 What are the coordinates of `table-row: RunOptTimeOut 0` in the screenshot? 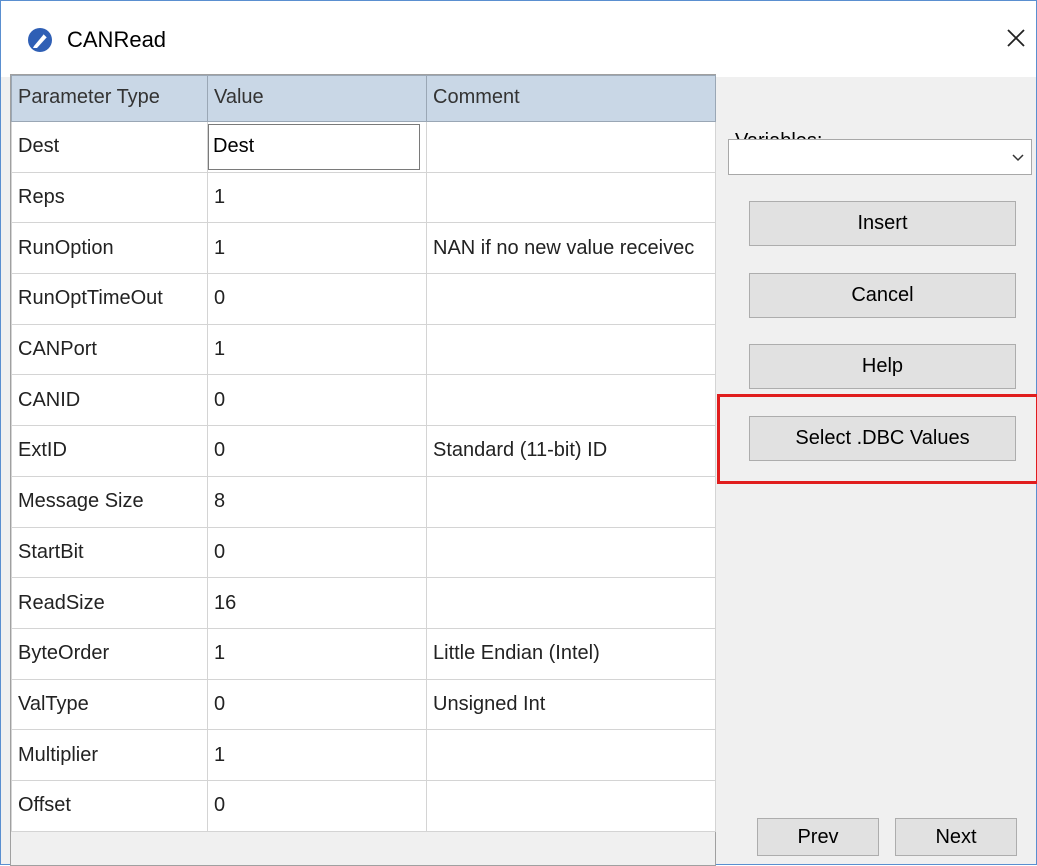 It's located at (363, 299).